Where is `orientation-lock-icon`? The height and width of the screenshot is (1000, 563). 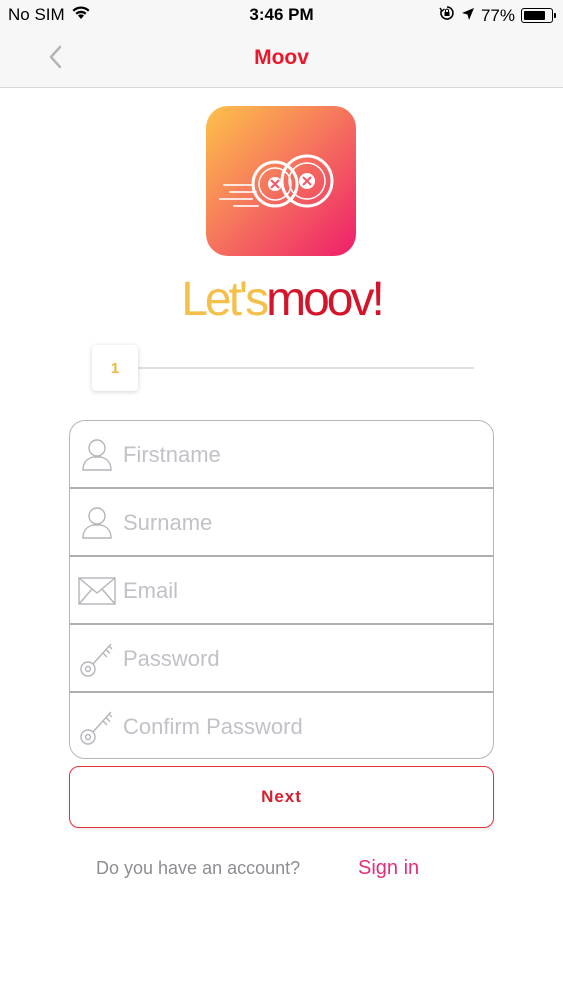
orientation-lock-icon is located at coordinates (447, 15).